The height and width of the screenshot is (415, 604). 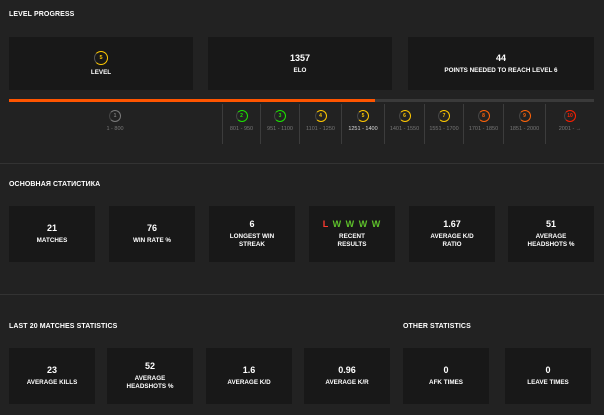 I want to click on elo-label: ELO, so click(x=300, y=70).